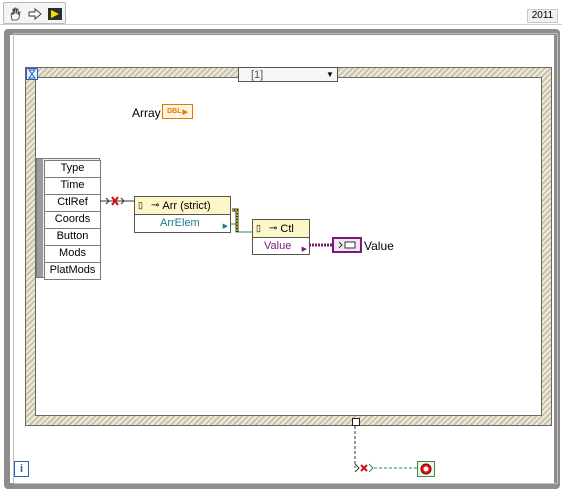  I want to click on property-arrelem: ArrElem ▶, so click(182, 223).